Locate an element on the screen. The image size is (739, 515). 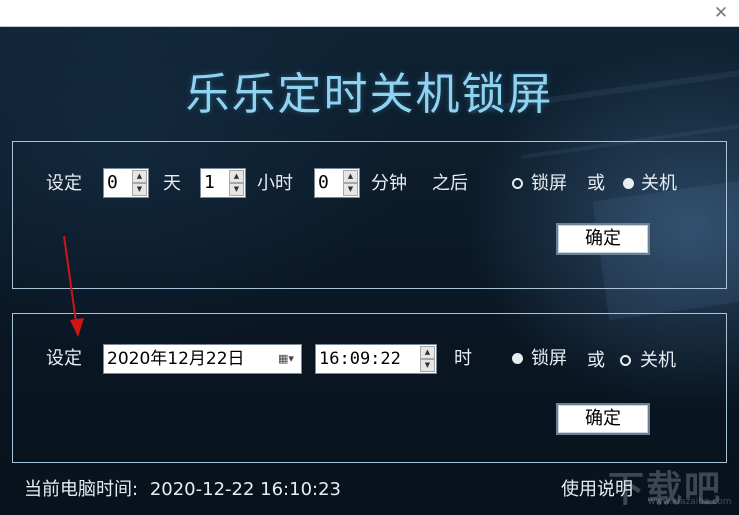
date-value: 2020年12月22日 is located at coordinates (176, 359).